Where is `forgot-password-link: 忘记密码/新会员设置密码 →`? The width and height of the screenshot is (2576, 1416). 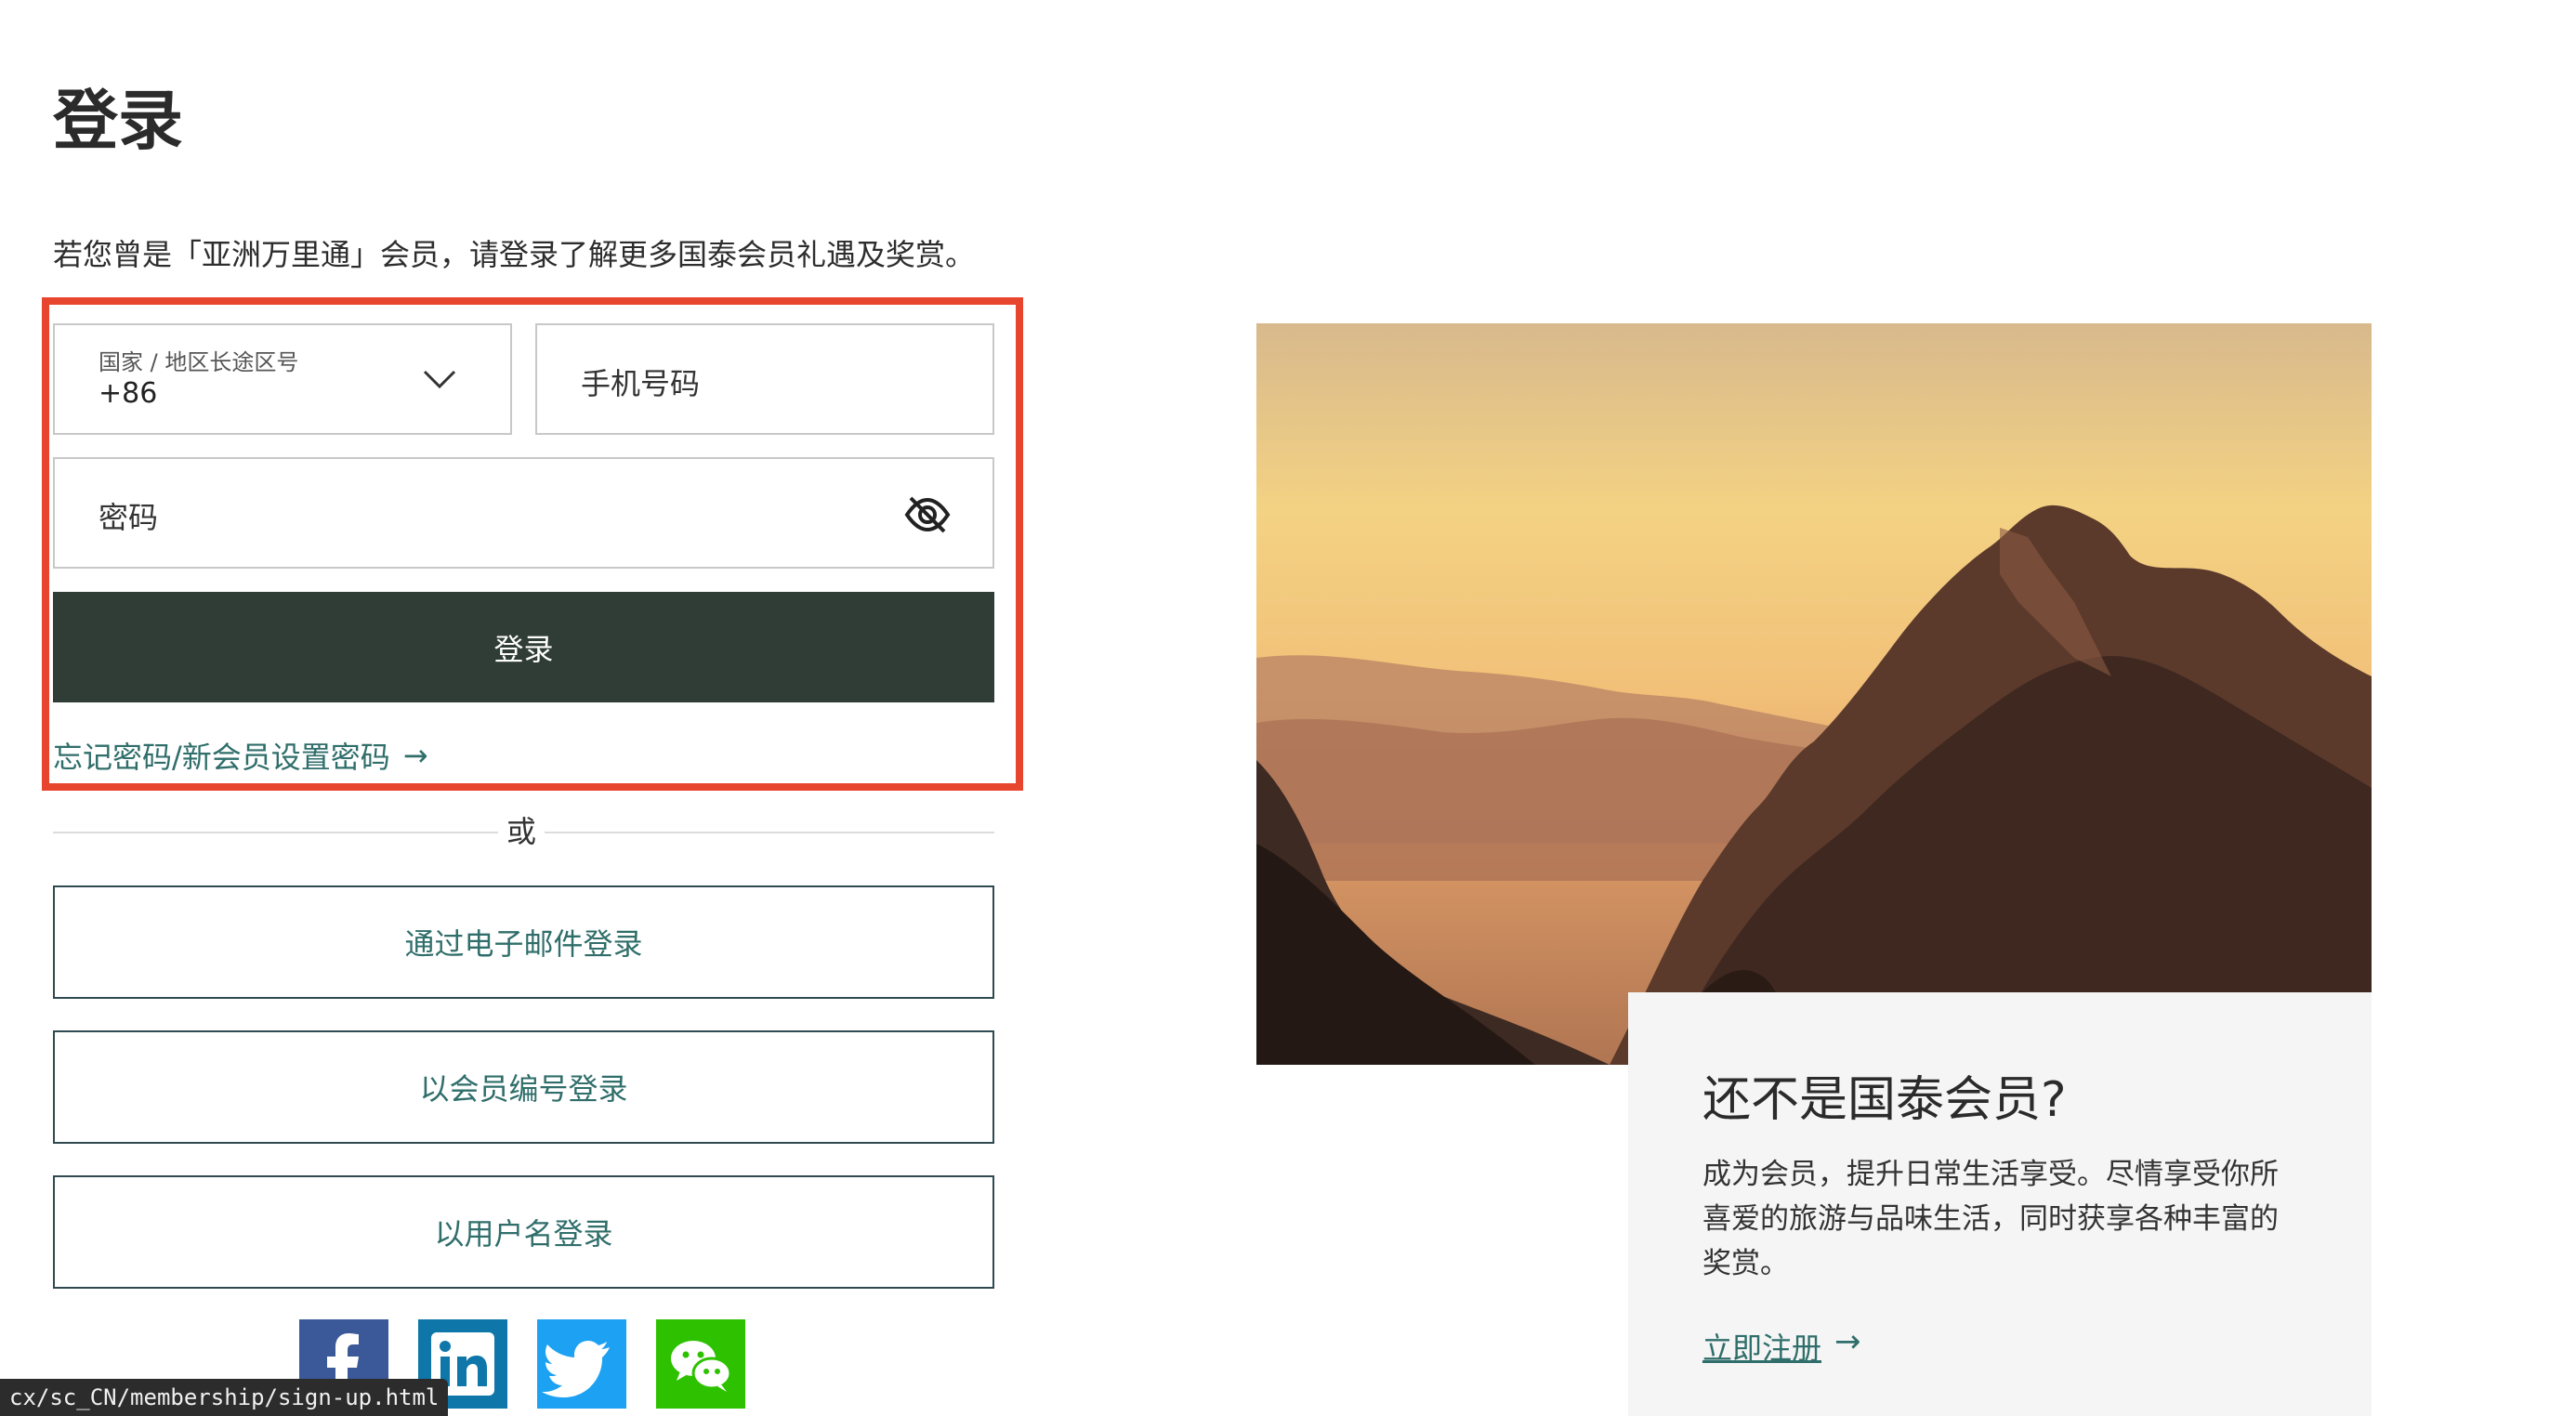
forgot-password-link: 忘记密码/新会员设置密码 → is located at coordinates (240, 755).